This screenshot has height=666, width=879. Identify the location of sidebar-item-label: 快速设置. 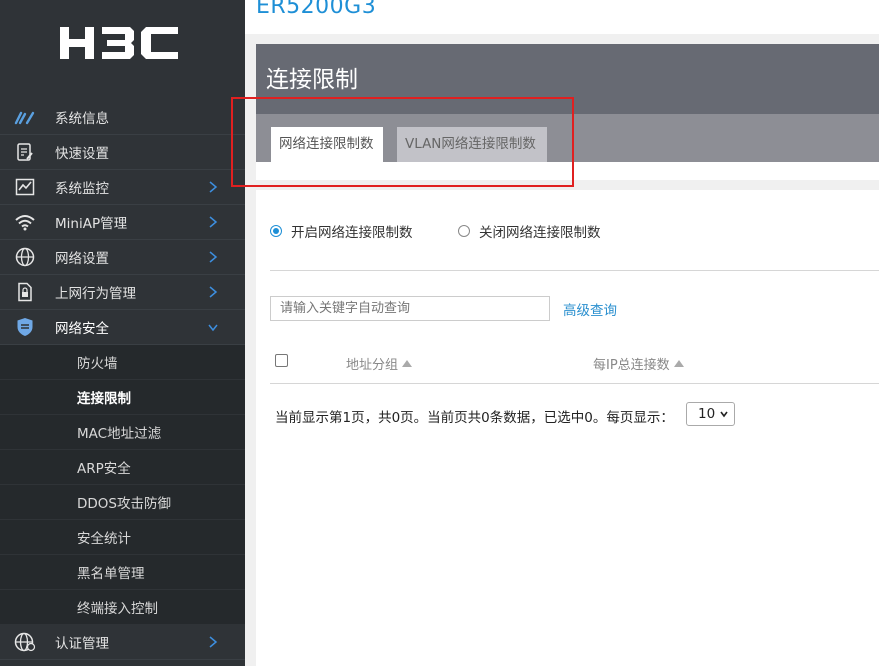
(82, 154).